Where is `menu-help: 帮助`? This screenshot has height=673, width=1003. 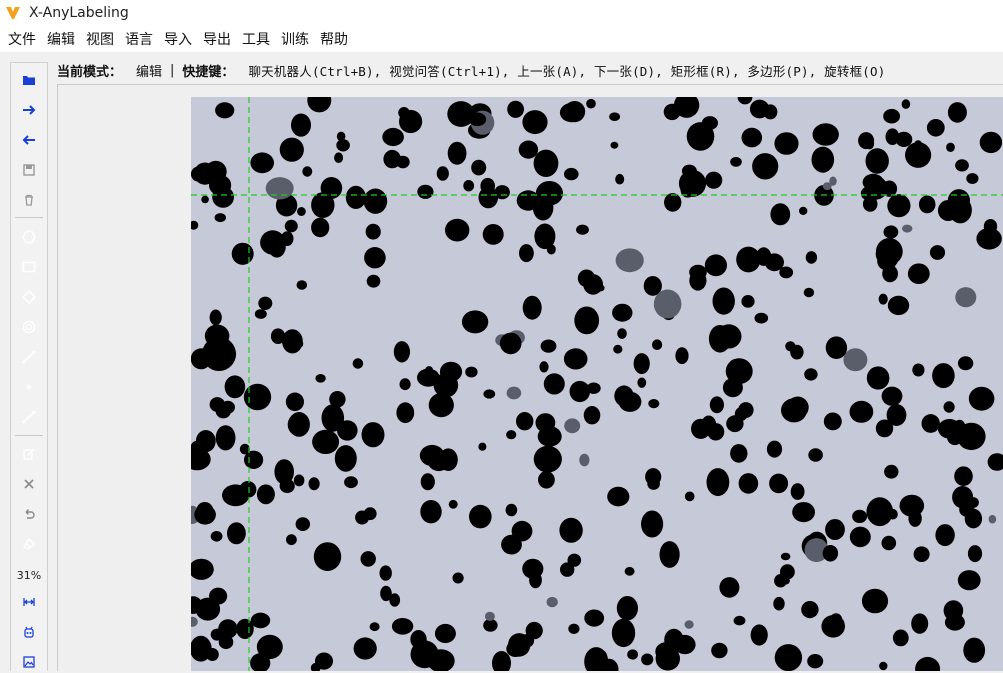 menu-help: 帮助 is located at coordinates (335, 39).